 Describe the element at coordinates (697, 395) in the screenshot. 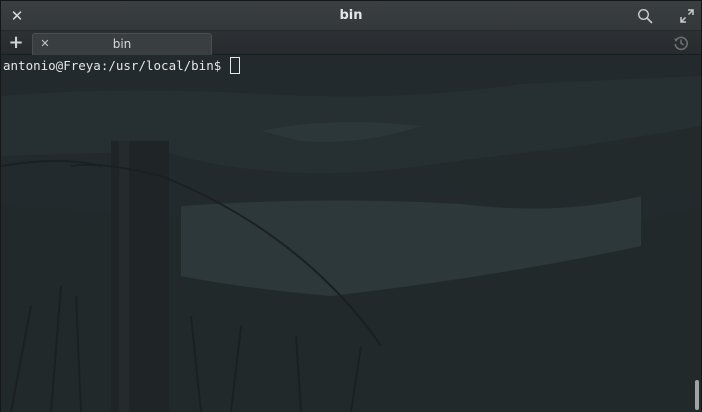

I see `scrollbar-thumb` at that location.